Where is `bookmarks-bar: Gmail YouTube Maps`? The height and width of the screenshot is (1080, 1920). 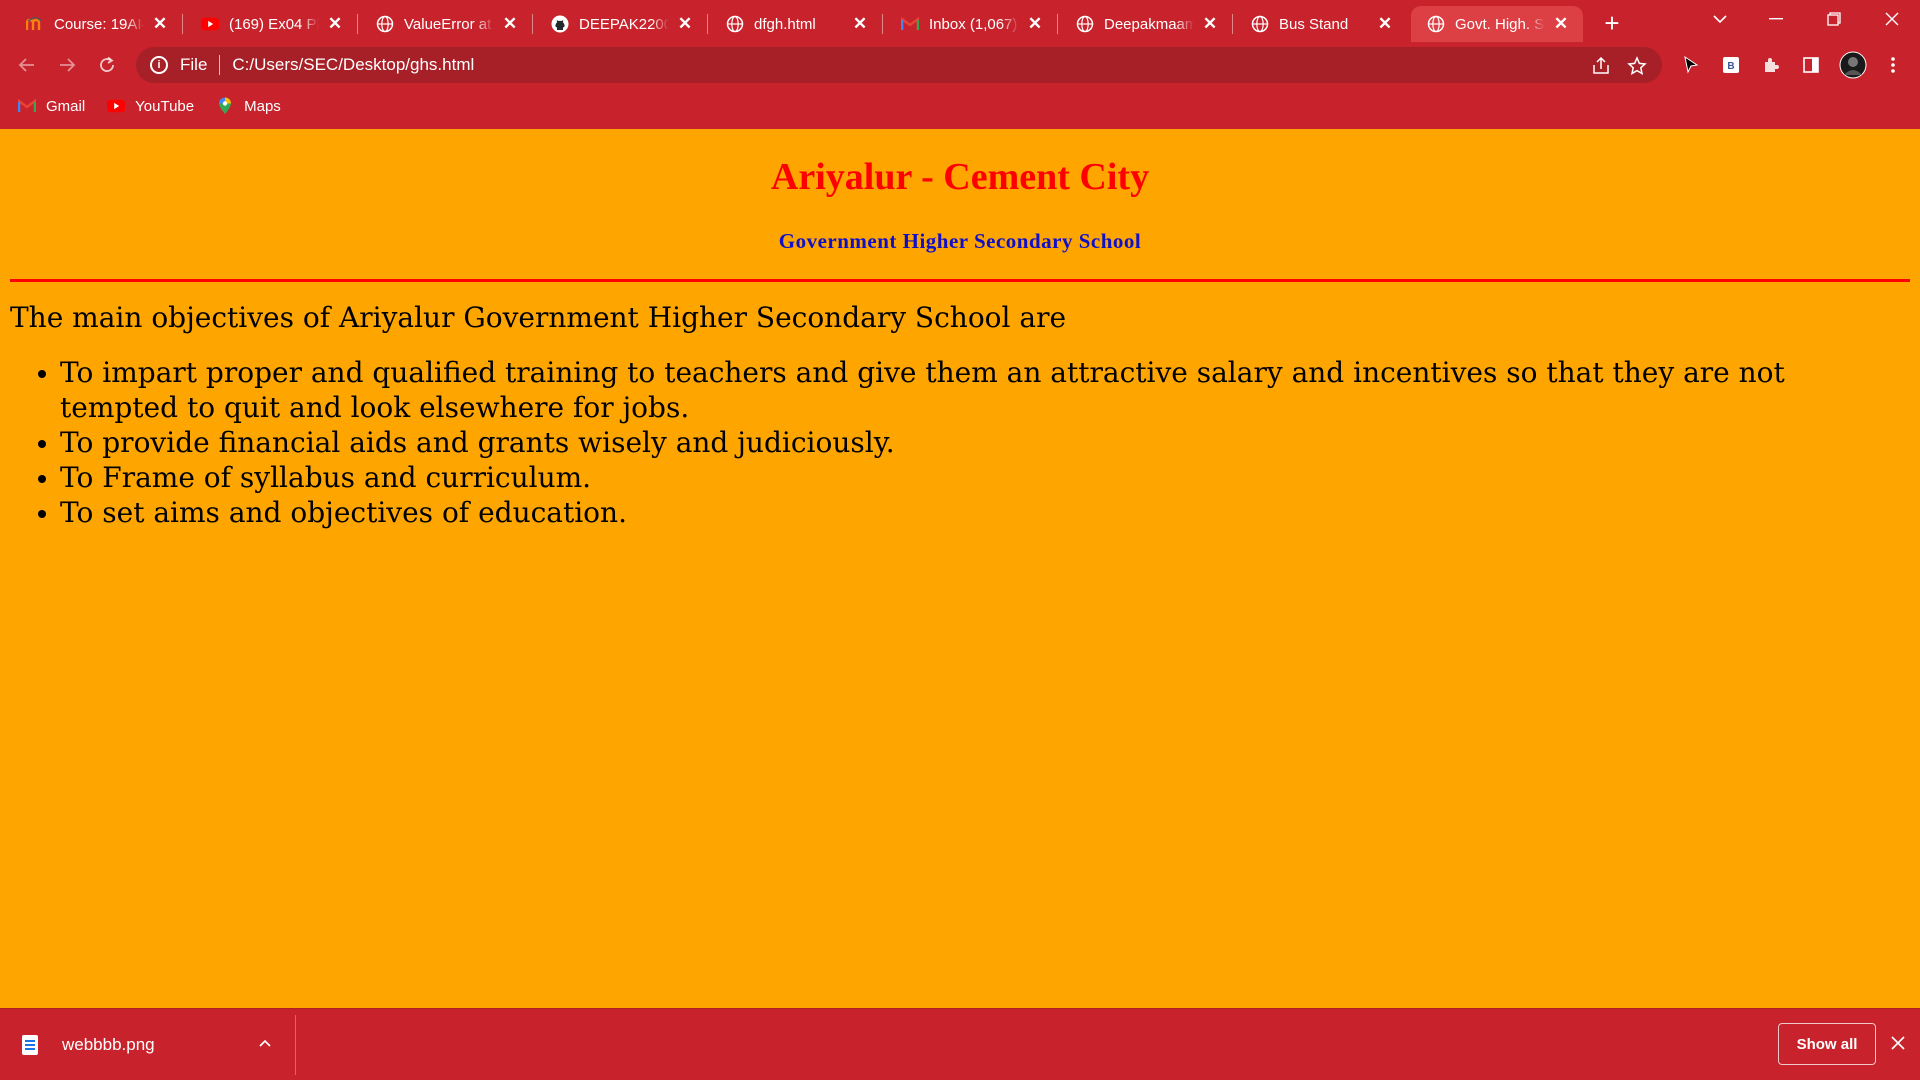
bookmarks-bar: Gmail YouTube Maps is located at coordinates (960, 106).